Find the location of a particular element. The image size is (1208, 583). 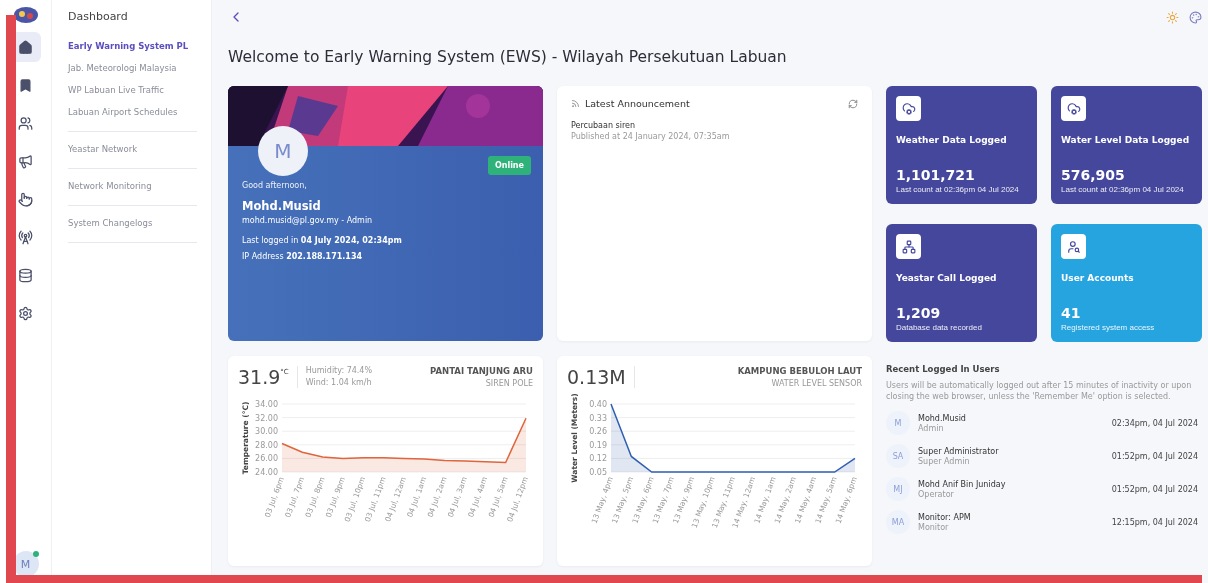

logout-note: Users will be automatically logged out after 15 minutes of inactivity or upon closing the web browser, unless the 'Remember Me' option is selected. is located at coordinates (1039, 391).